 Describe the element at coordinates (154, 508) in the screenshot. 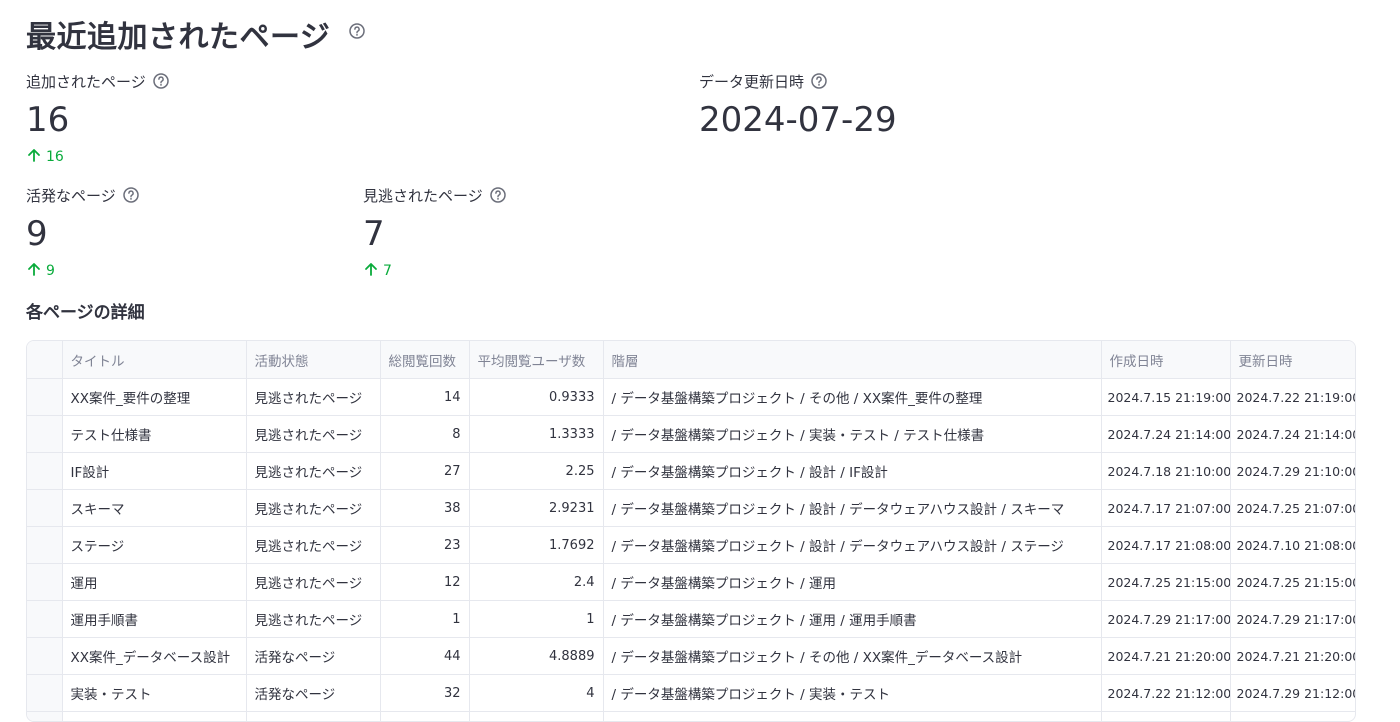

I see `page-title-cell: スキーマ` at that location.